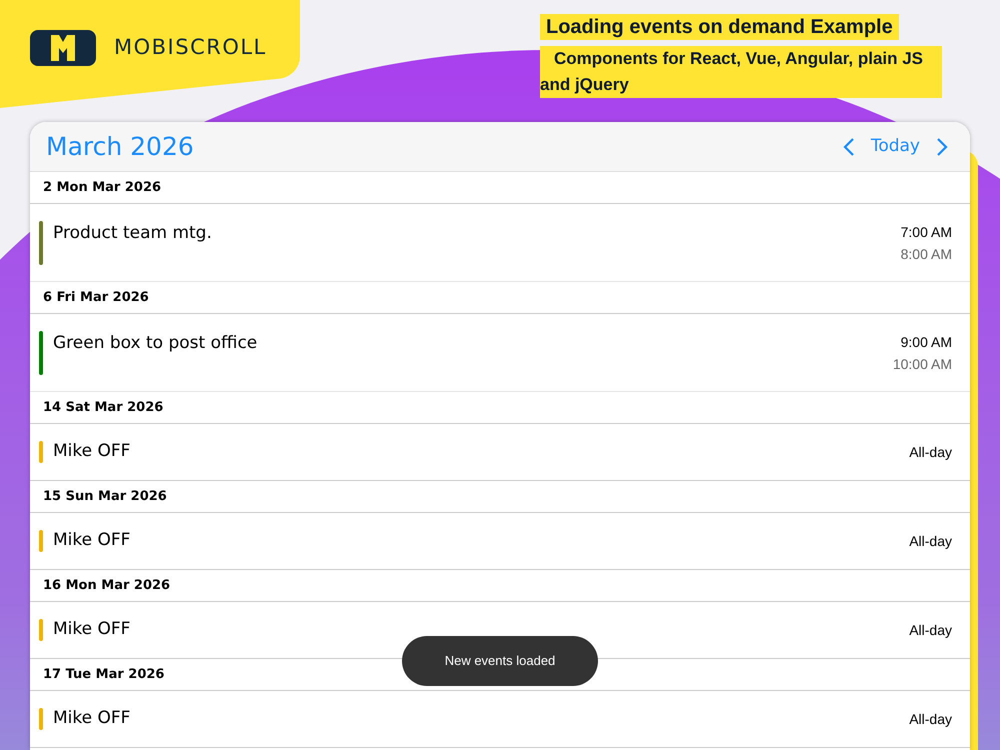 This screenshot has height=750, width=1000. I want to click on event-end-time: 8:00 AM, so click(926, 254).